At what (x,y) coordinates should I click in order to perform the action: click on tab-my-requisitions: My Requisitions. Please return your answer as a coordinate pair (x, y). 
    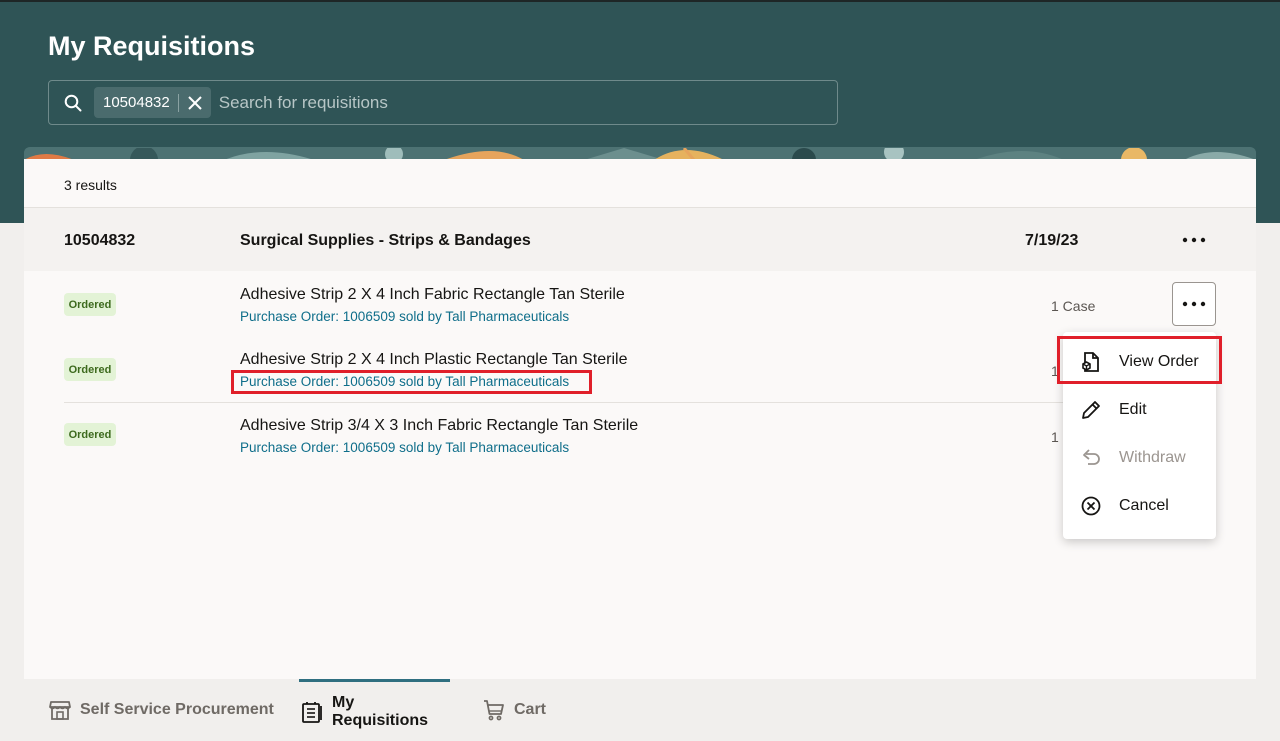
    Looking at the image, I should click on (374, 710).